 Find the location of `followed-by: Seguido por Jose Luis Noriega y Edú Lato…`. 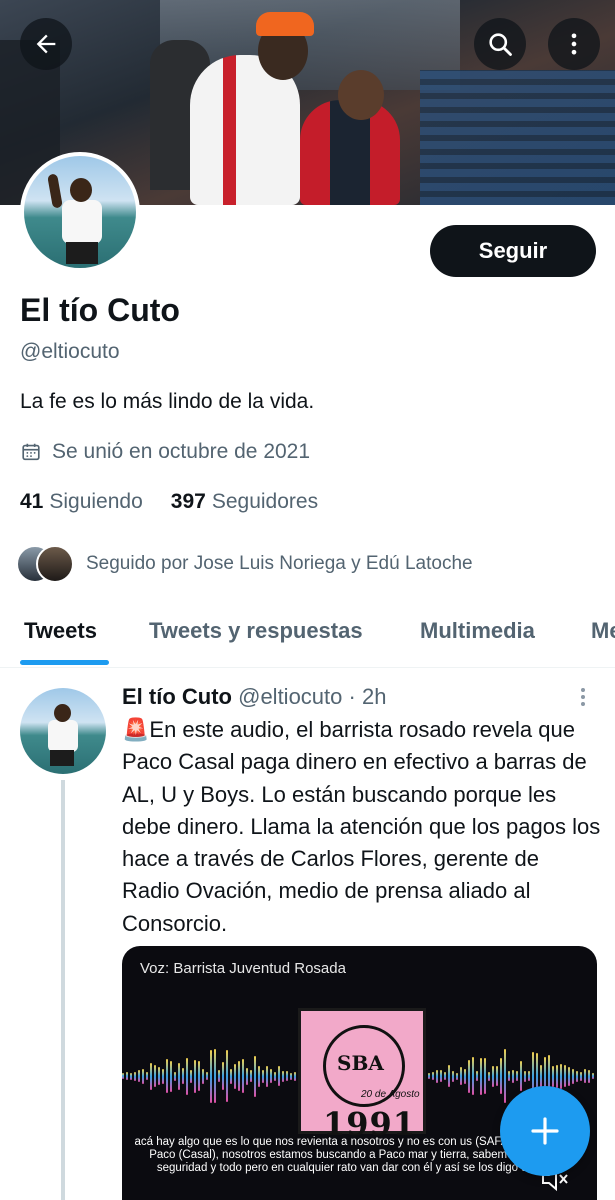

followed-by: Seguido por Jose Luis Noriega y Edú Lato… is located at coordinates (244, 564).